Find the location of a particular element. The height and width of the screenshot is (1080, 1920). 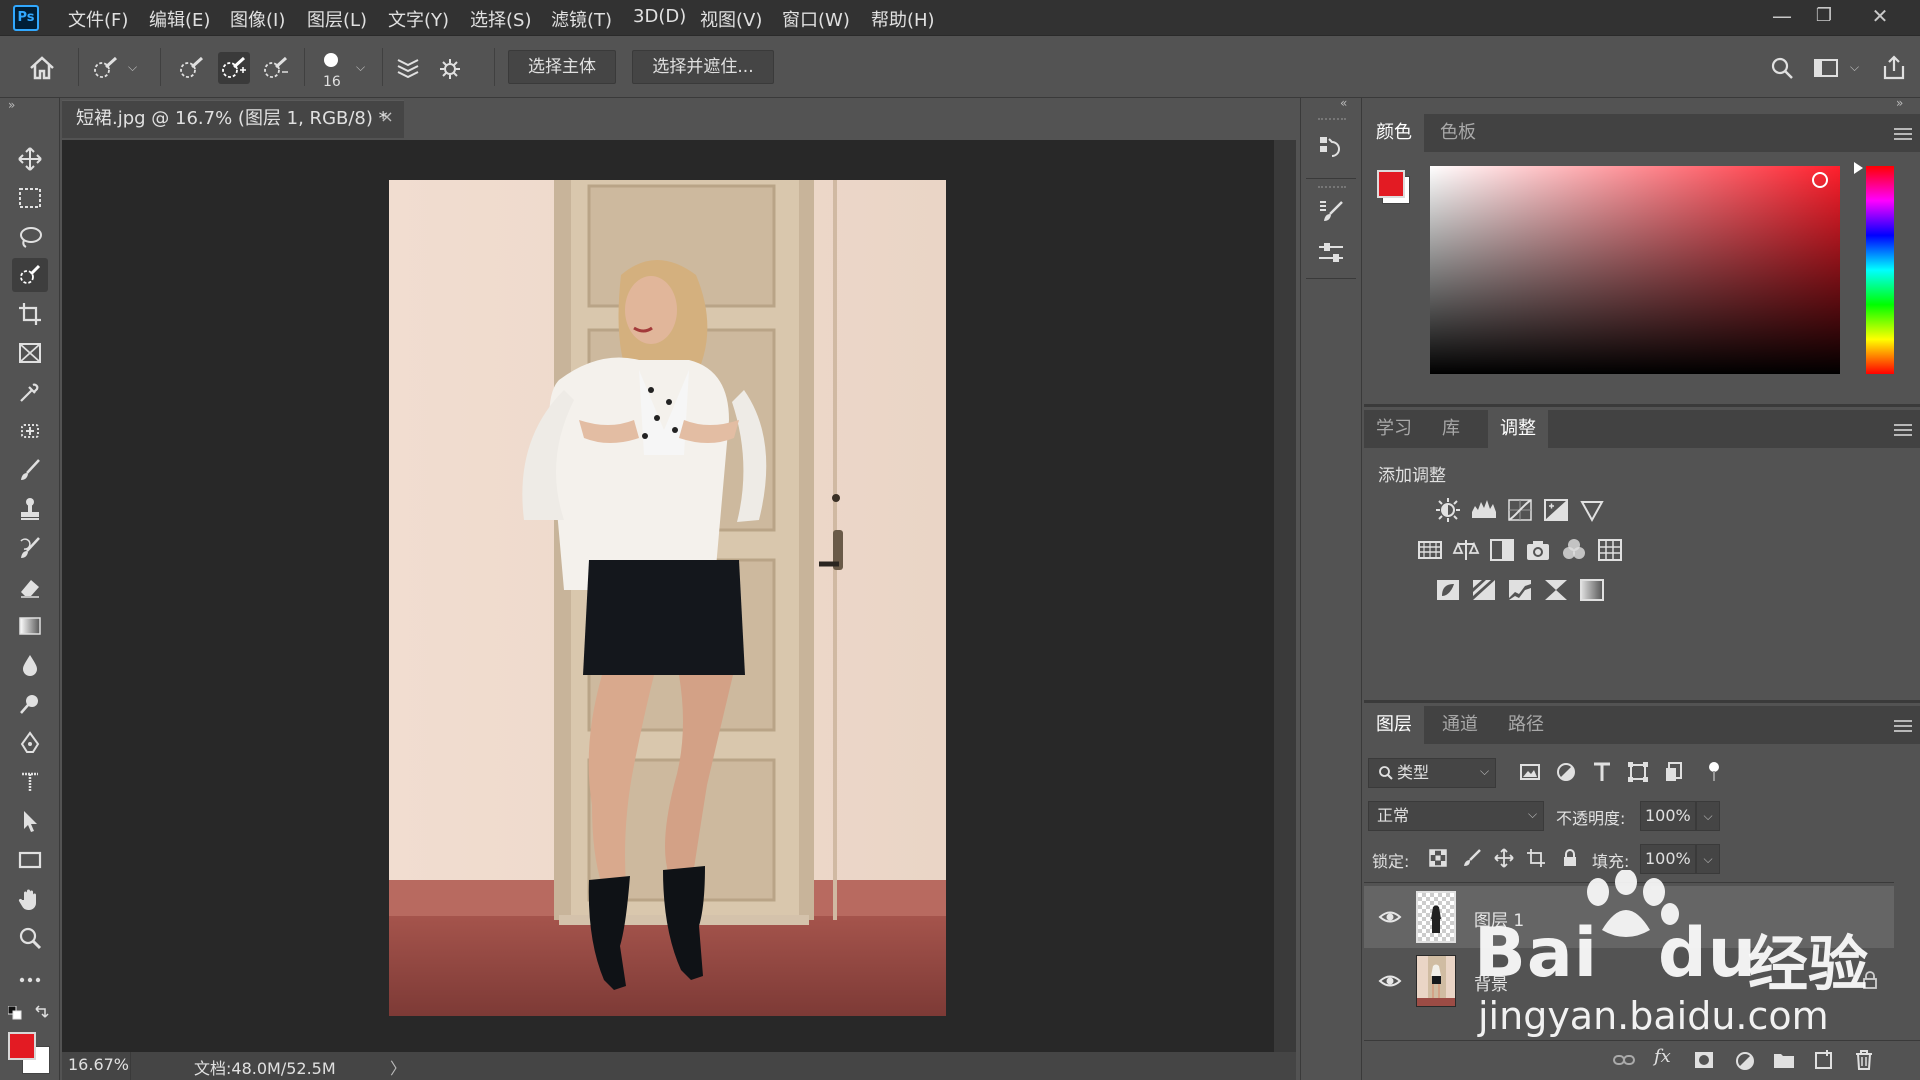

quick-select-preset-icon is located at coordinates (106, 68).